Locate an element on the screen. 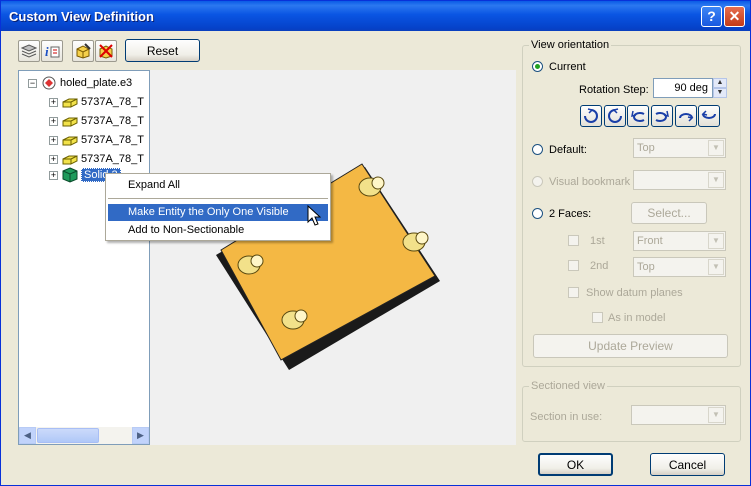  close-button: ✕ is located at coordinates (734, 16).